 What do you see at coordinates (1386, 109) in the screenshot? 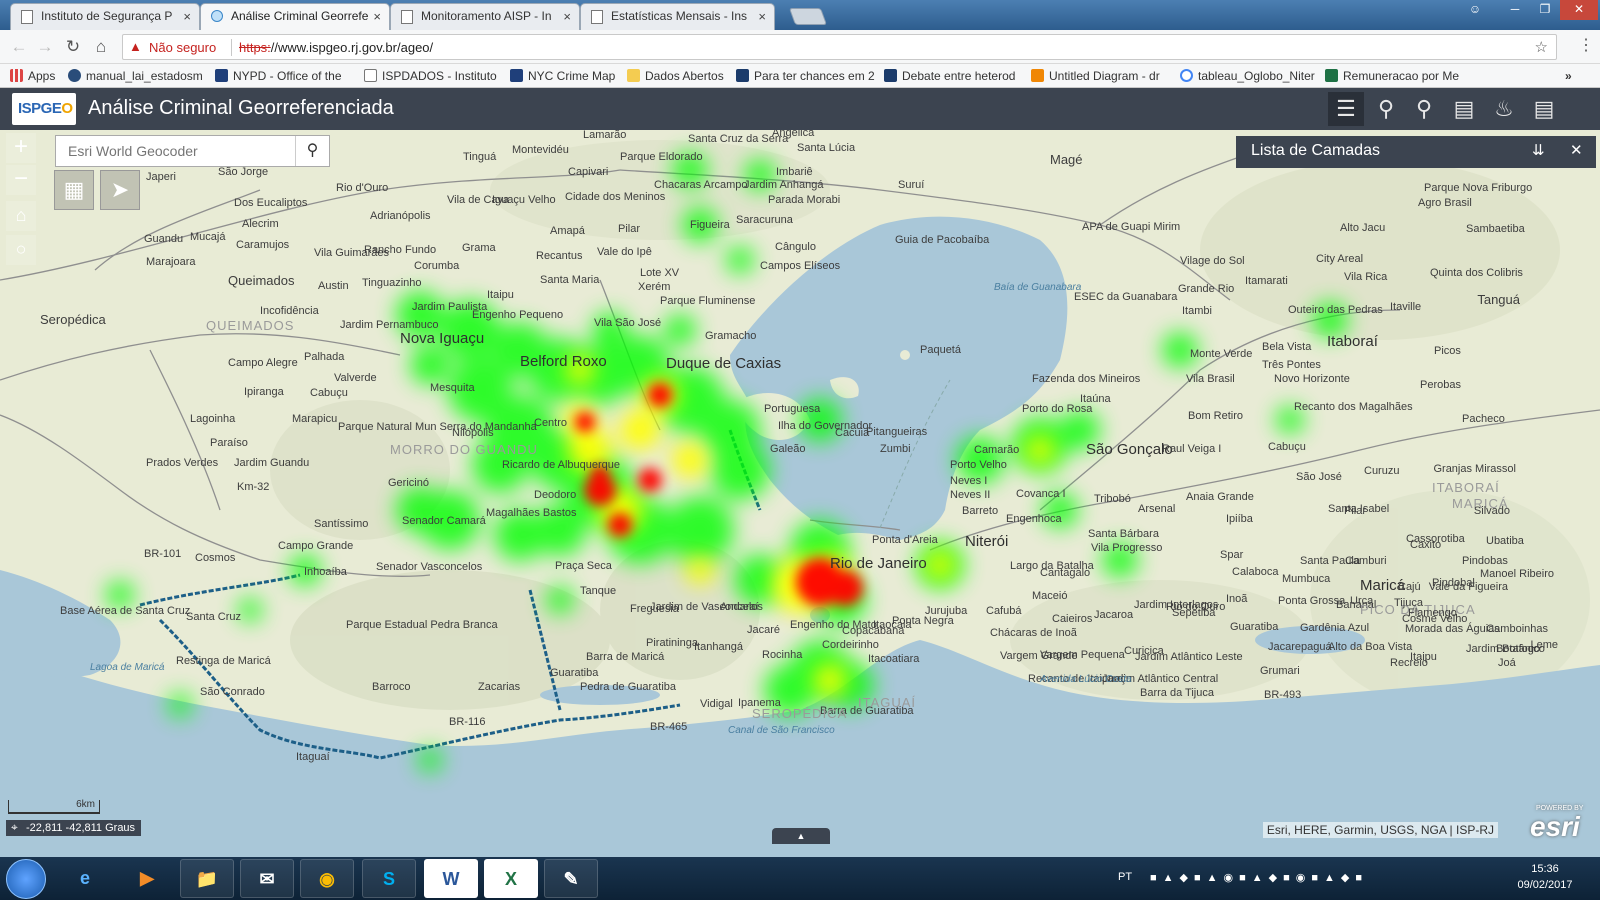
I see `query-icon: ⚲` at bounding box center [1386, 109].